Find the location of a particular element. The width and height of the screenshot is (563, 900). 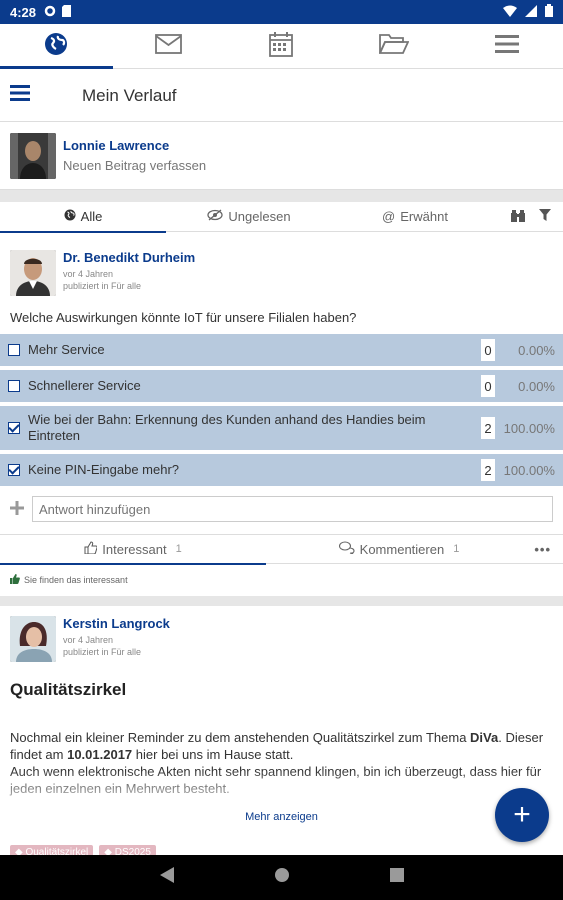

like-label: Interessant is located at coordinates (134, 549).